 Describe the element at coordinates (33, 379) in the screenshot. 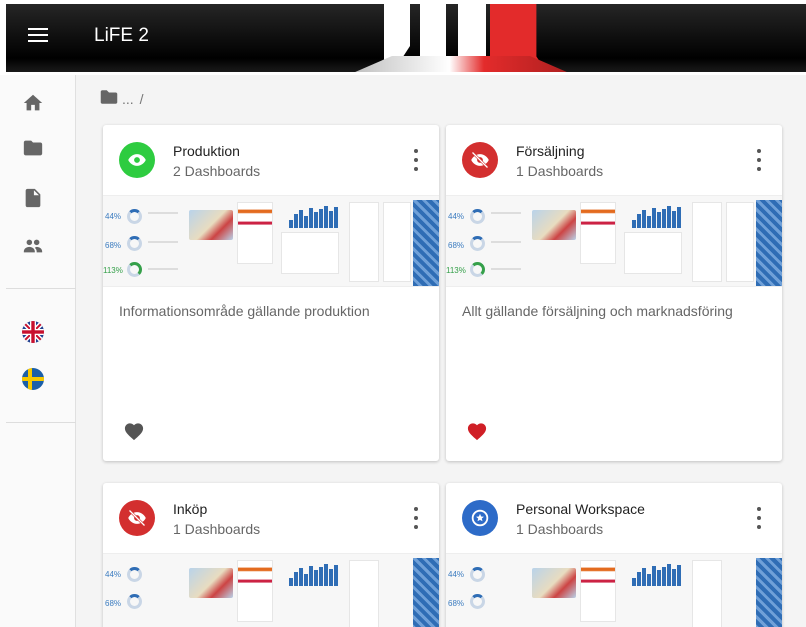

I see `sweden-flag-icon` at that location.